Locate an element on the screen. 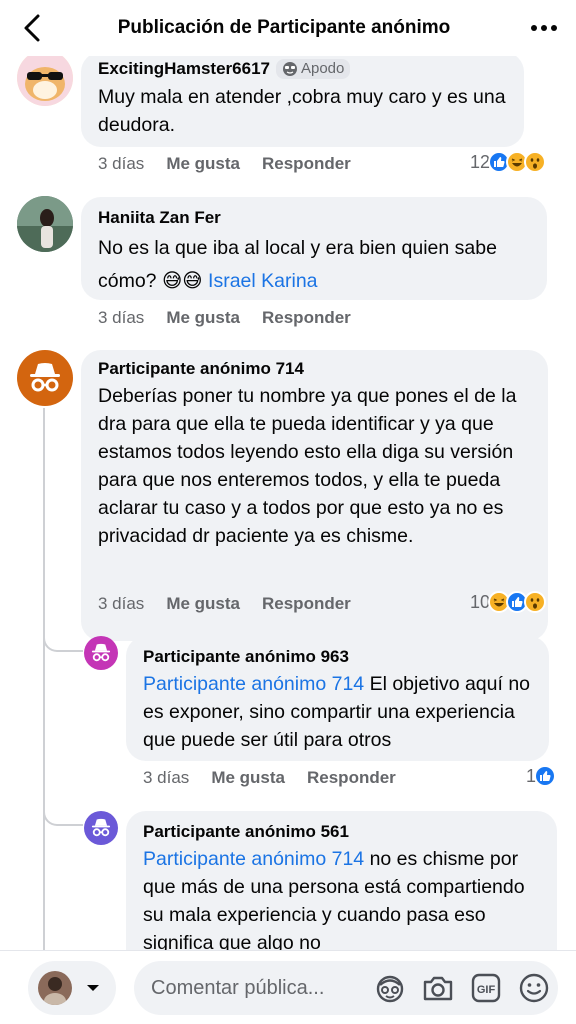 This screenshot has height=1024, width=576. avatar-sticker-icon is located at coordinates (390, 989).